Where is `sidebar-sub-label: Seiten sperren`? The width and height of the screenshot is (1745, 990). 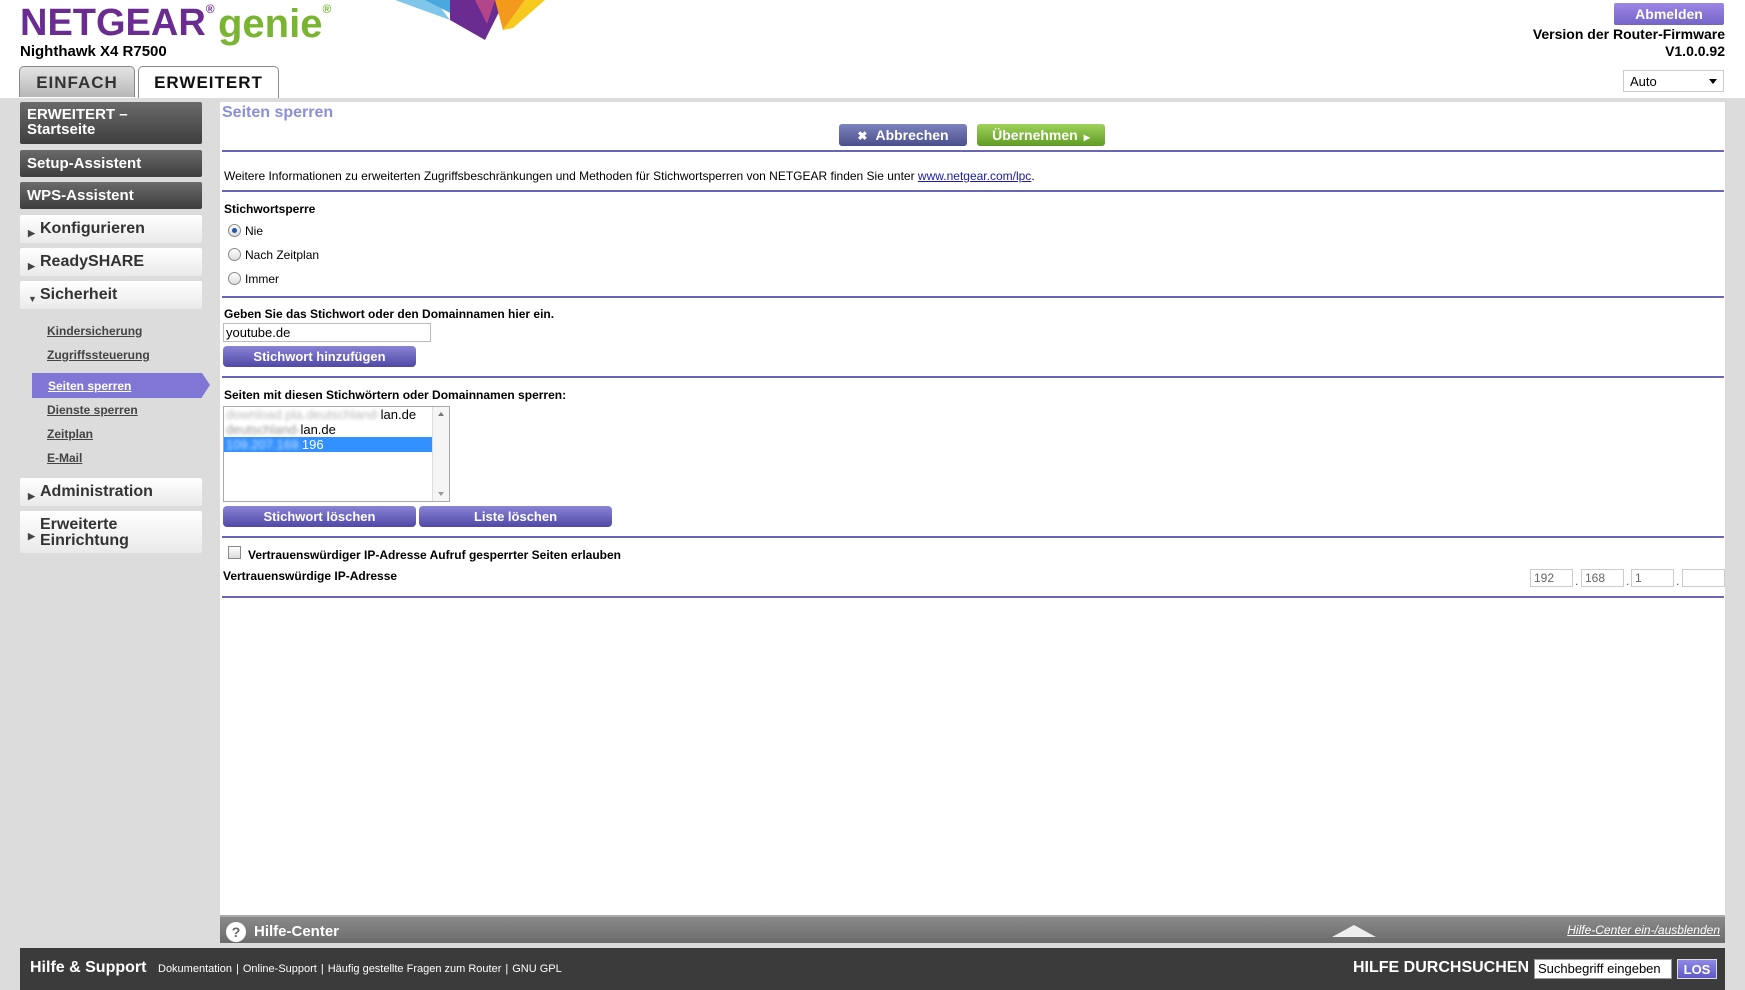
sidebar-sub-label: Seiten sperren is located at coordinates (90, 386).